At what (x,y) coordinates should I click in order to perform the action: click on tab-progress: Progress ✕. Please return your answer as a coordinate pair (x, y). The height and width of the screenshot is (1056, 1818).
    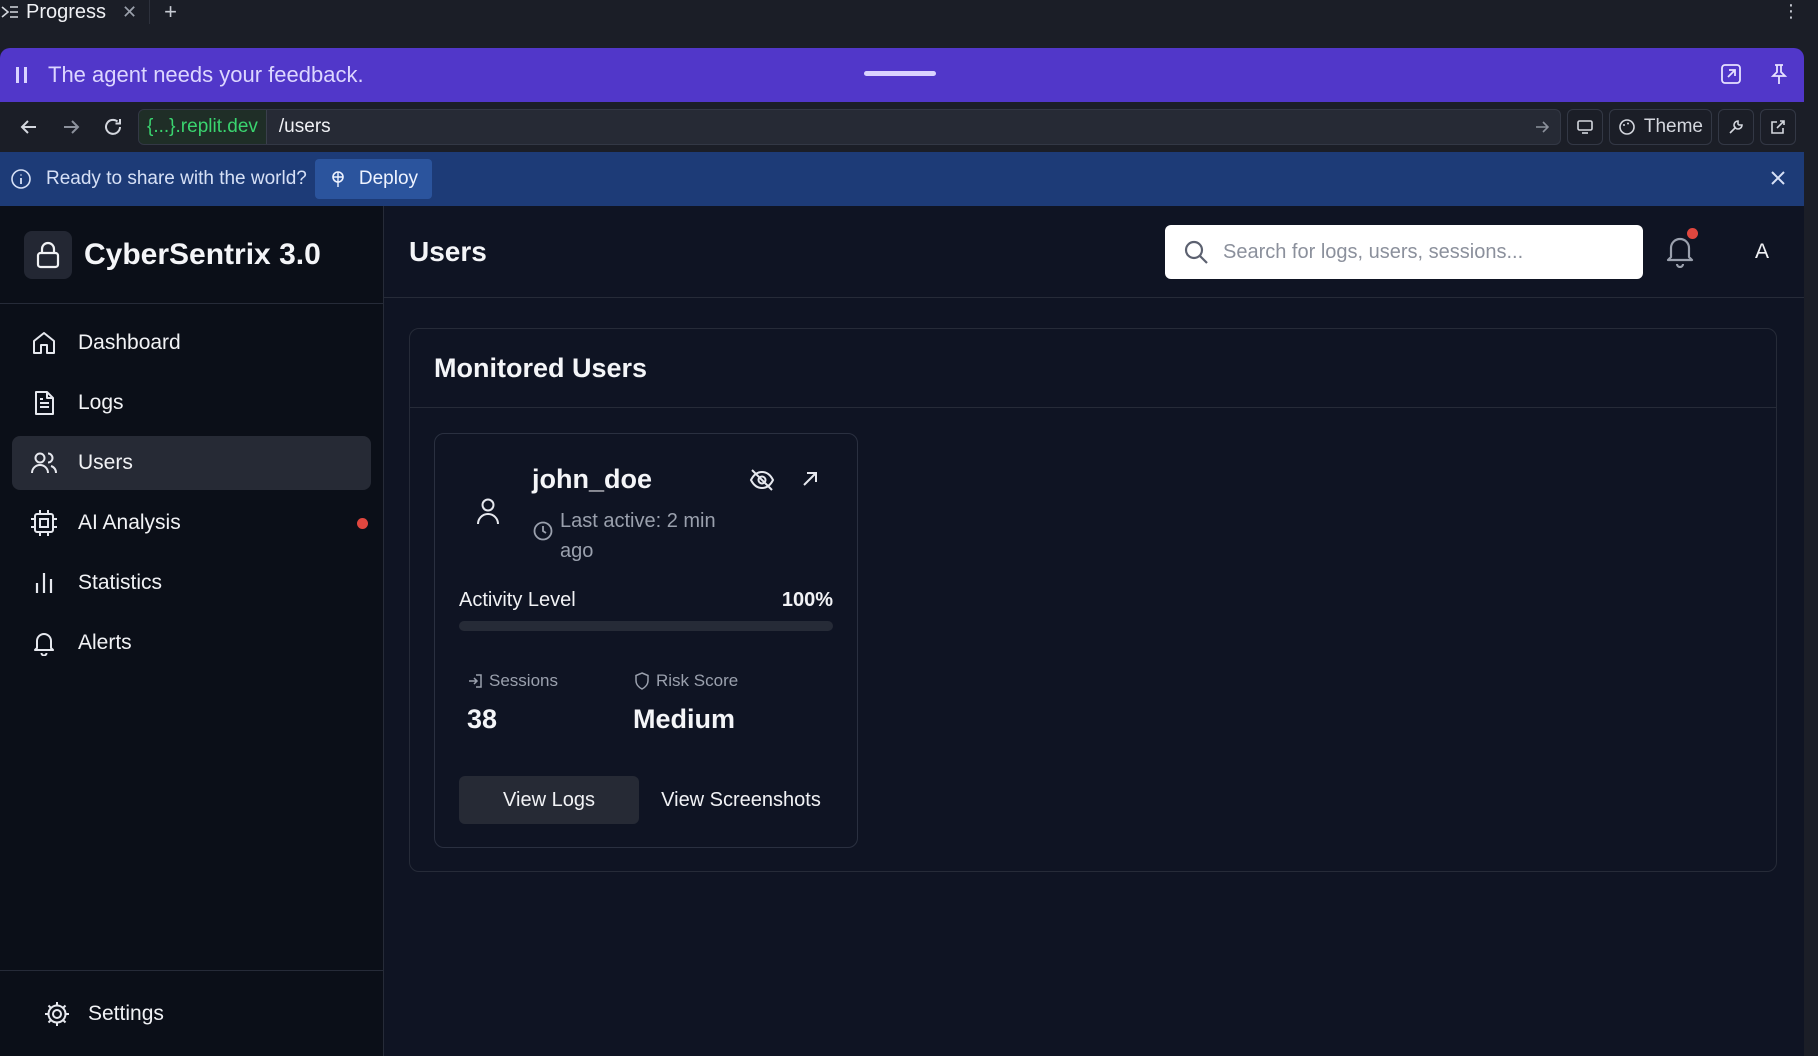
    Looking at the image, I should click on (75, 12).